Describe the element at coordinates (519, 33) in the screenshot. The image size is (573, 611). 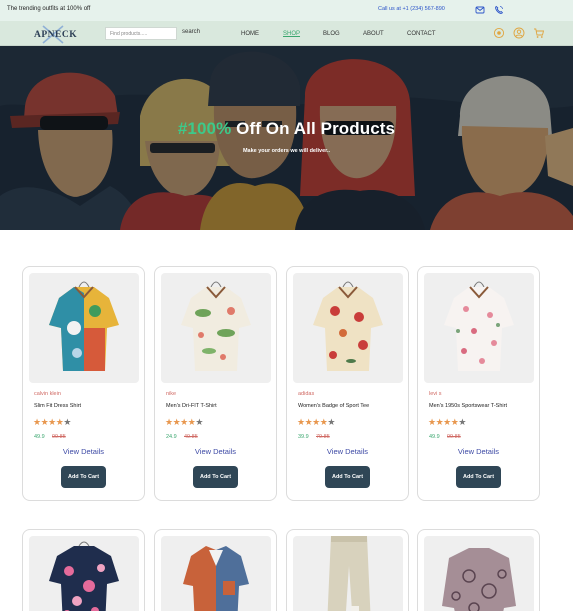
I see `user-icon` at that location.